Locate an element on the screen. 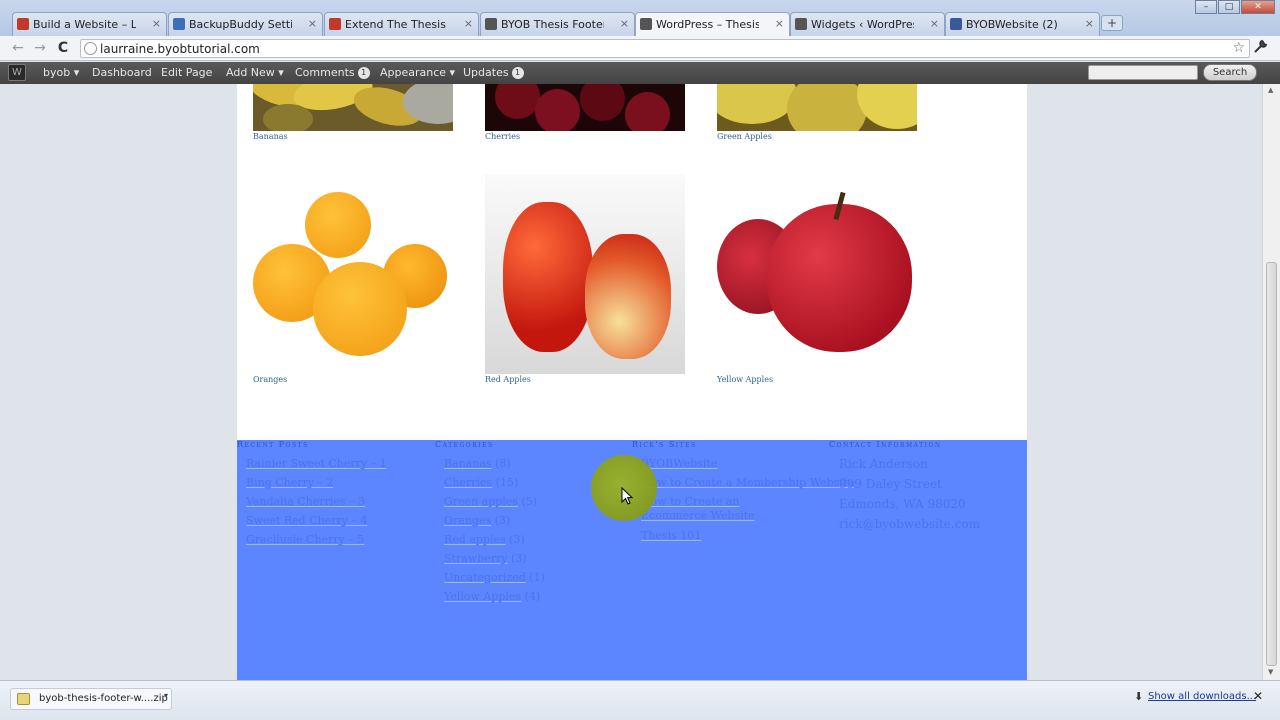 The height and width of the screenshot is (720, 1280). browser-tab: BYOBWebsite (2) × is located at coordinates (1022, 24).